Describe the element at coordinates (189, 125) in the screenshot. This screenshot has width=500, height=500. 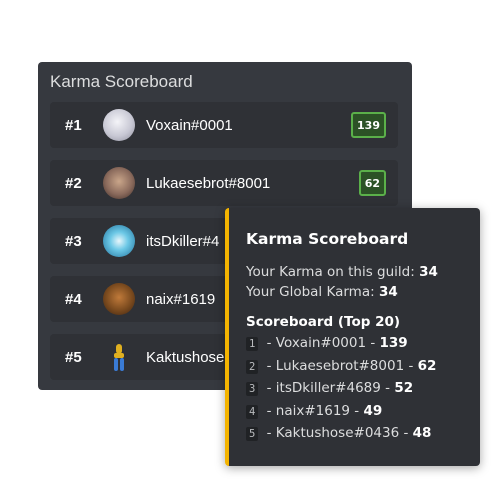
I see `username: Voxain#0001` at that location.